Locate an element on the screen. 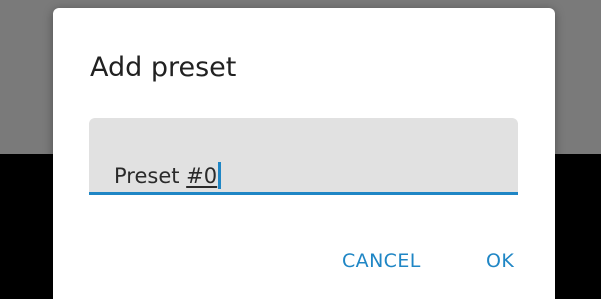 Image resolution: width=601 pixels, height=299 pixels. dialog-actions: CANCEL OK is located at coordinates (304, 262).